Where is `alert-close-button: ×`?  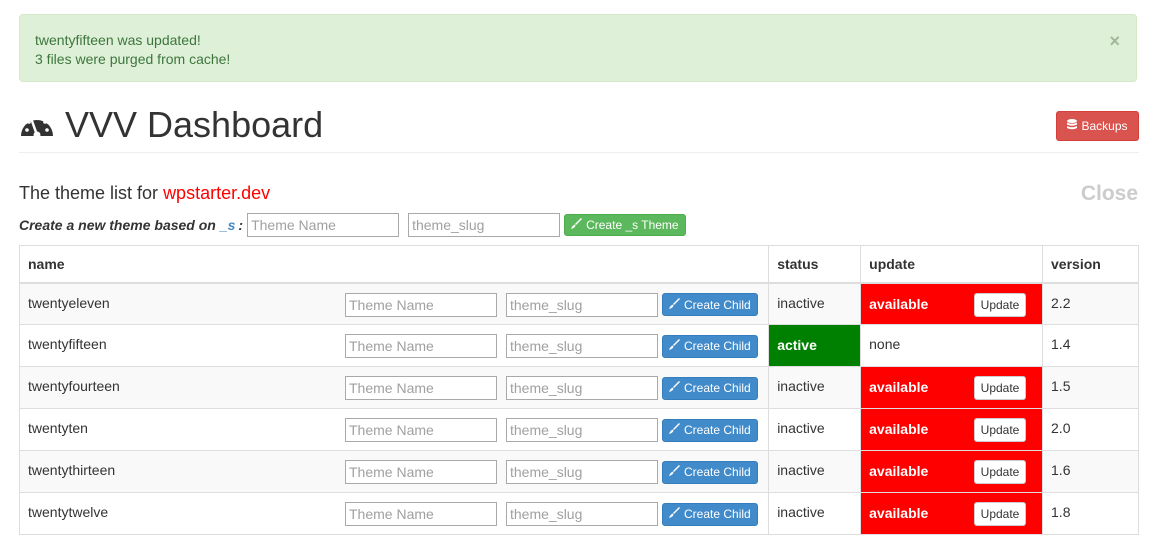 alert-close-button: × is located at coordinates (1114, 41).